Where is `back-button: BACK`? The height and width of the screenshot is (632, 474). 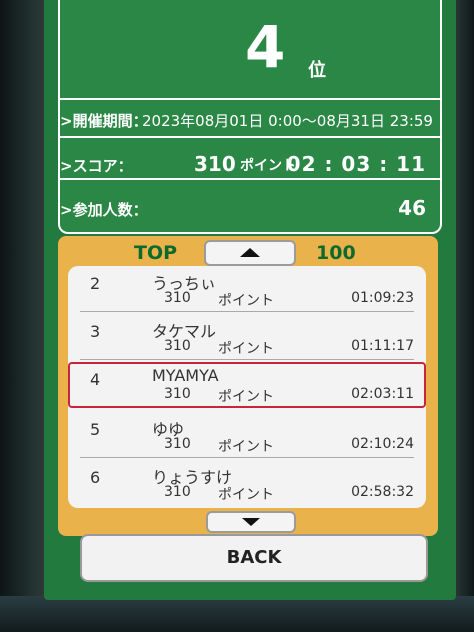
back-button: BACK is located at coordinates (254, 558).